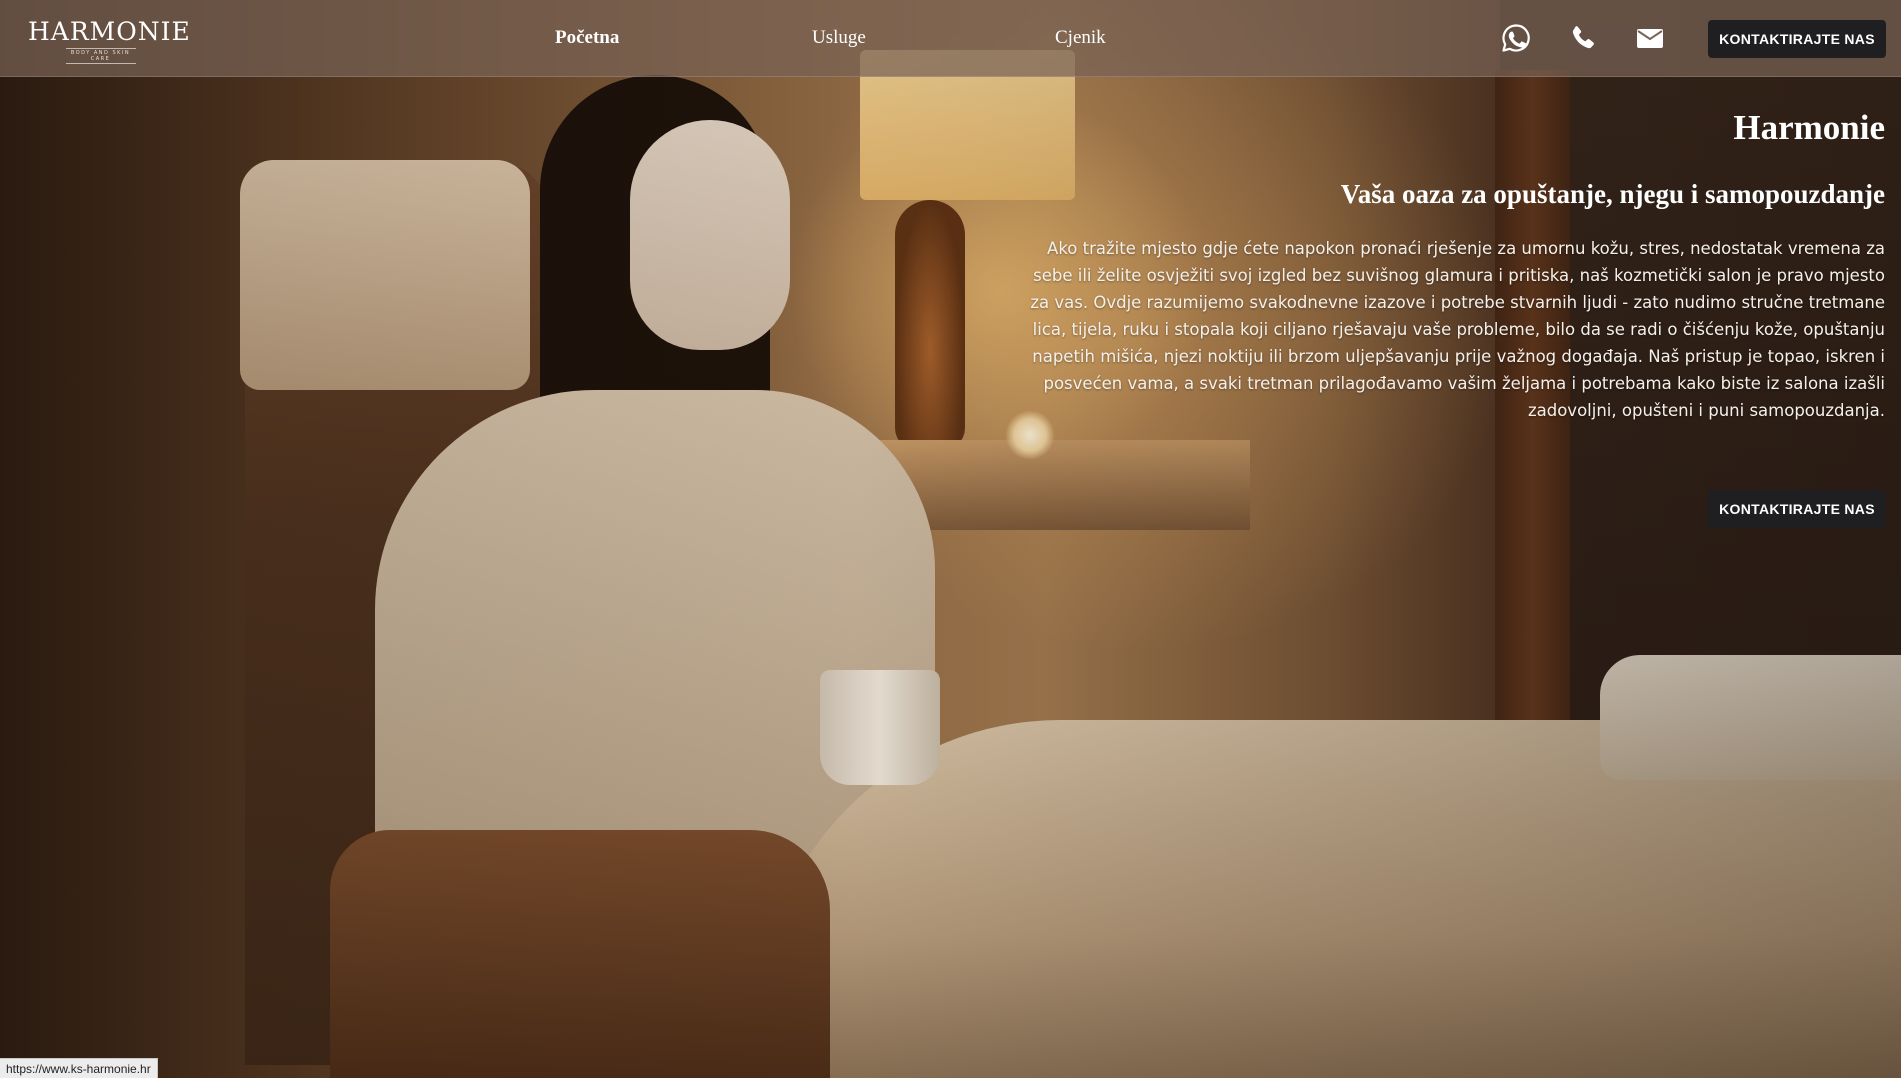 This screenshot has height=1078, width=1901. What do you see at coordinates (1797, 39) in the screenshot?
I see `contact-button-nav: KONTAKTIRAJTE NAS` at bounding box center [1797, 39].